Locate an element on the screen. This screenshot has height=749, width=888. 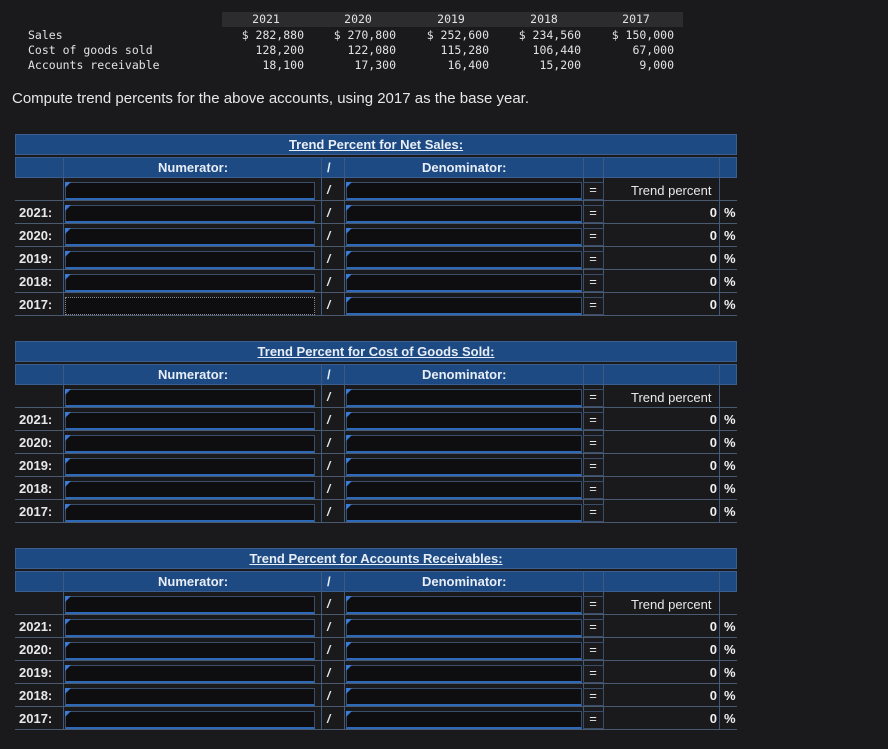
year-label: 2020: is located at coordinates (36, 235).